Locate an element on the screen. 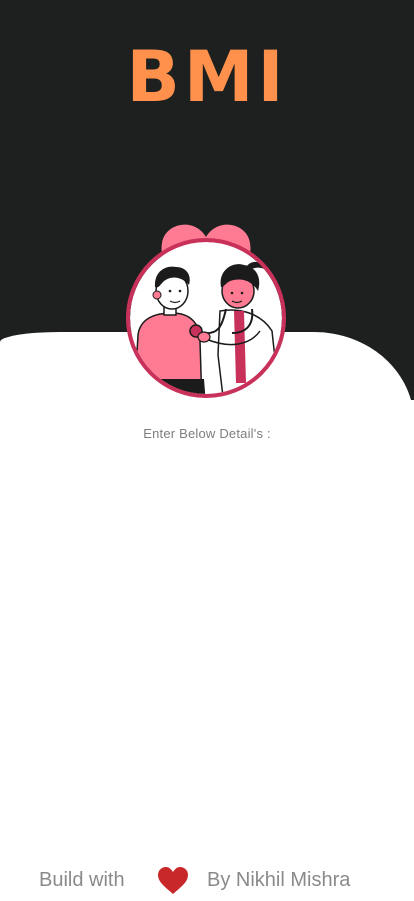 The image size is (414, 901). footer-build-with-label: Build with is located at coordinates (82, 880).